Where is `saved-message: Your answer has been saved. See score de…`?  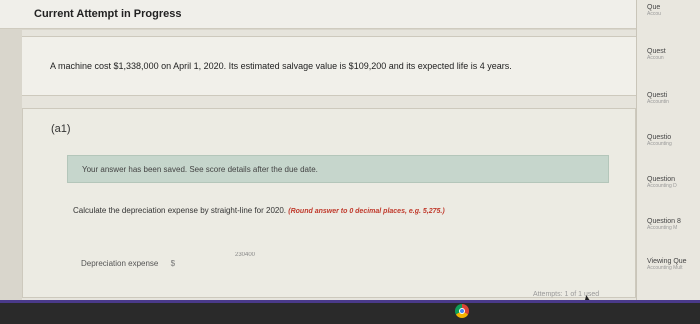 saved-message: Your answer has been saved. See score de… is located at coordinates (200, 169).